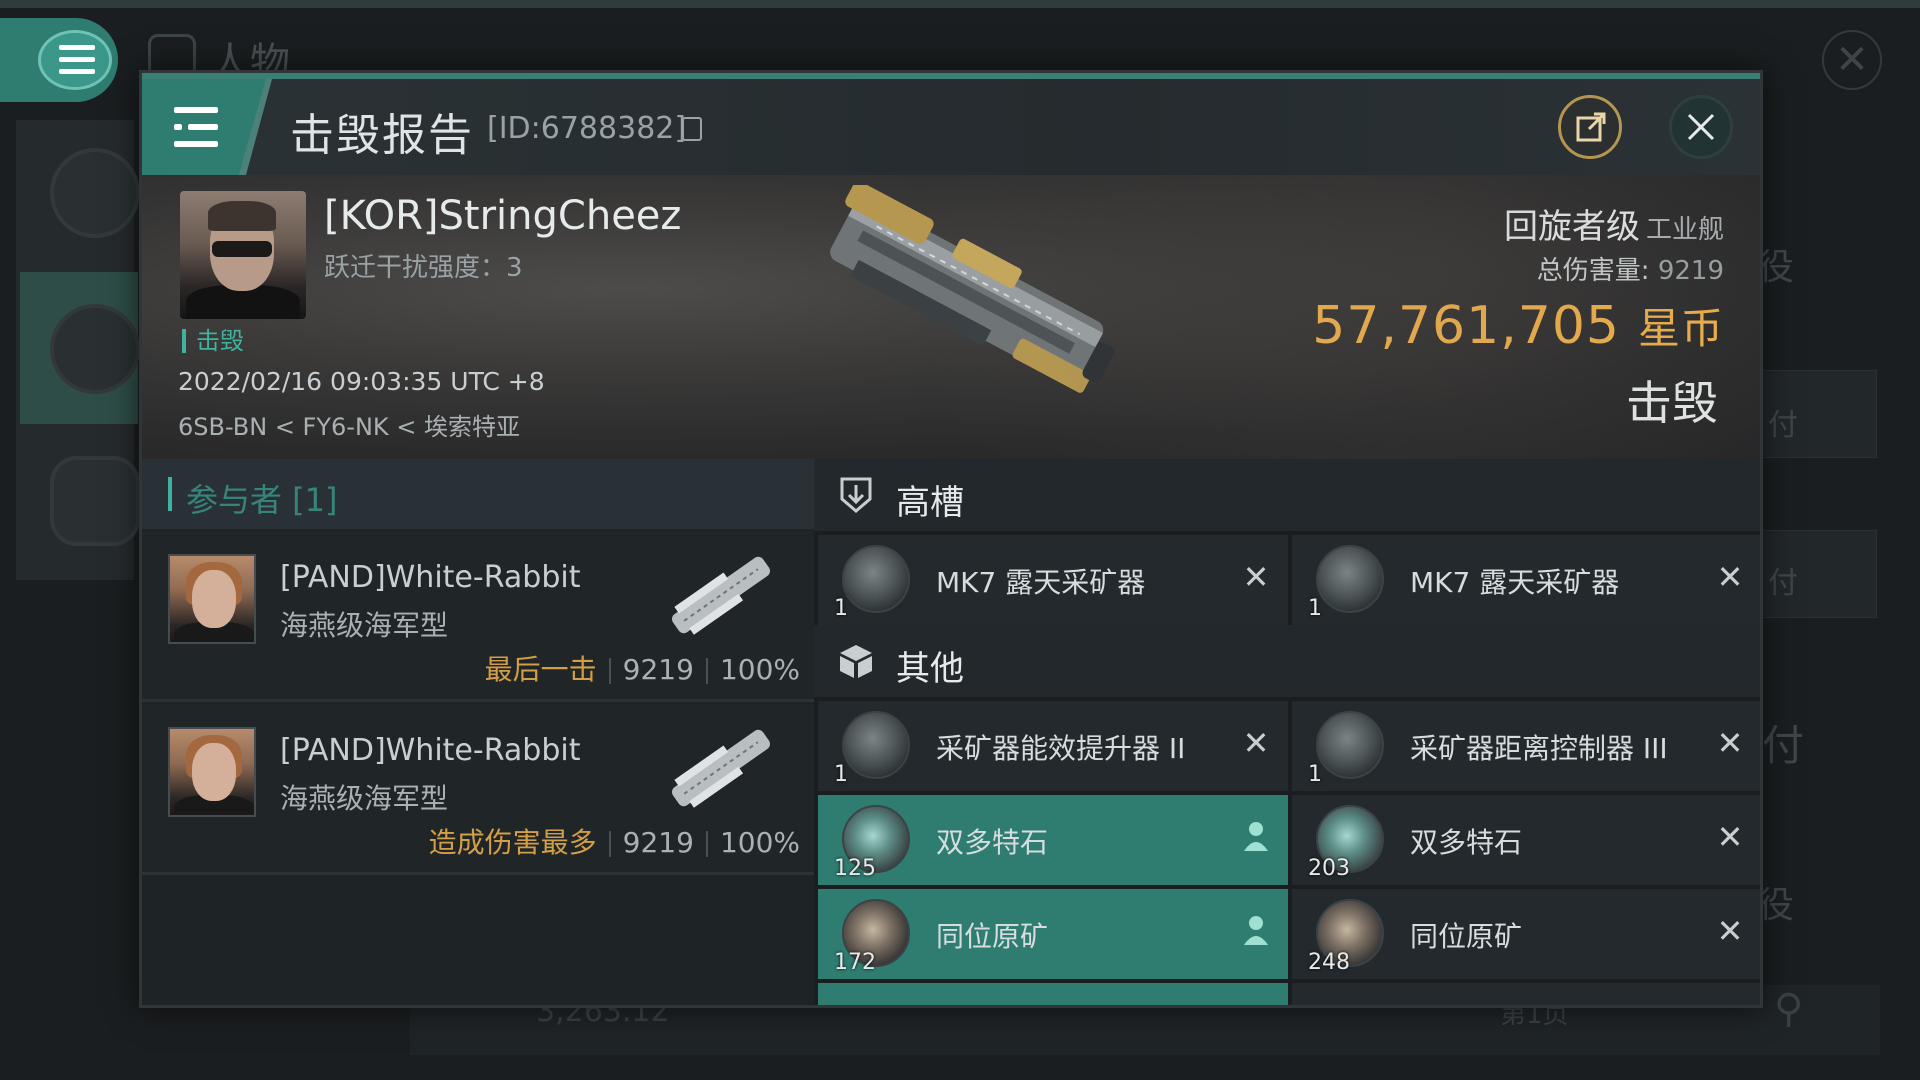 This screenshot has height=1080, width=1920. What do you see at coordinates (262, 500) in the screenshot?
I see `participants-title: 参与者 [1]` at bounding box center [262, 500].